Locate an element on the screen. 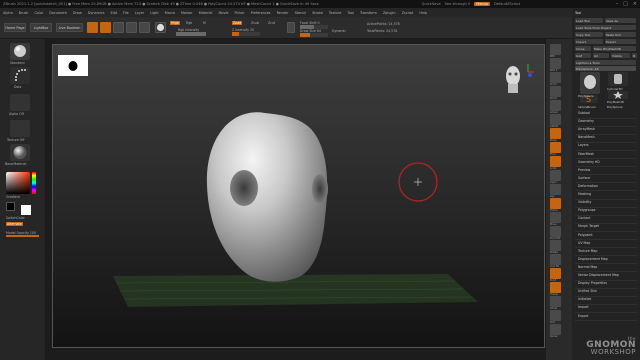 The height and width of the screenshot is (360, 640). tool-section-display-properties: Display Properties is located at coordinates (592, 283).